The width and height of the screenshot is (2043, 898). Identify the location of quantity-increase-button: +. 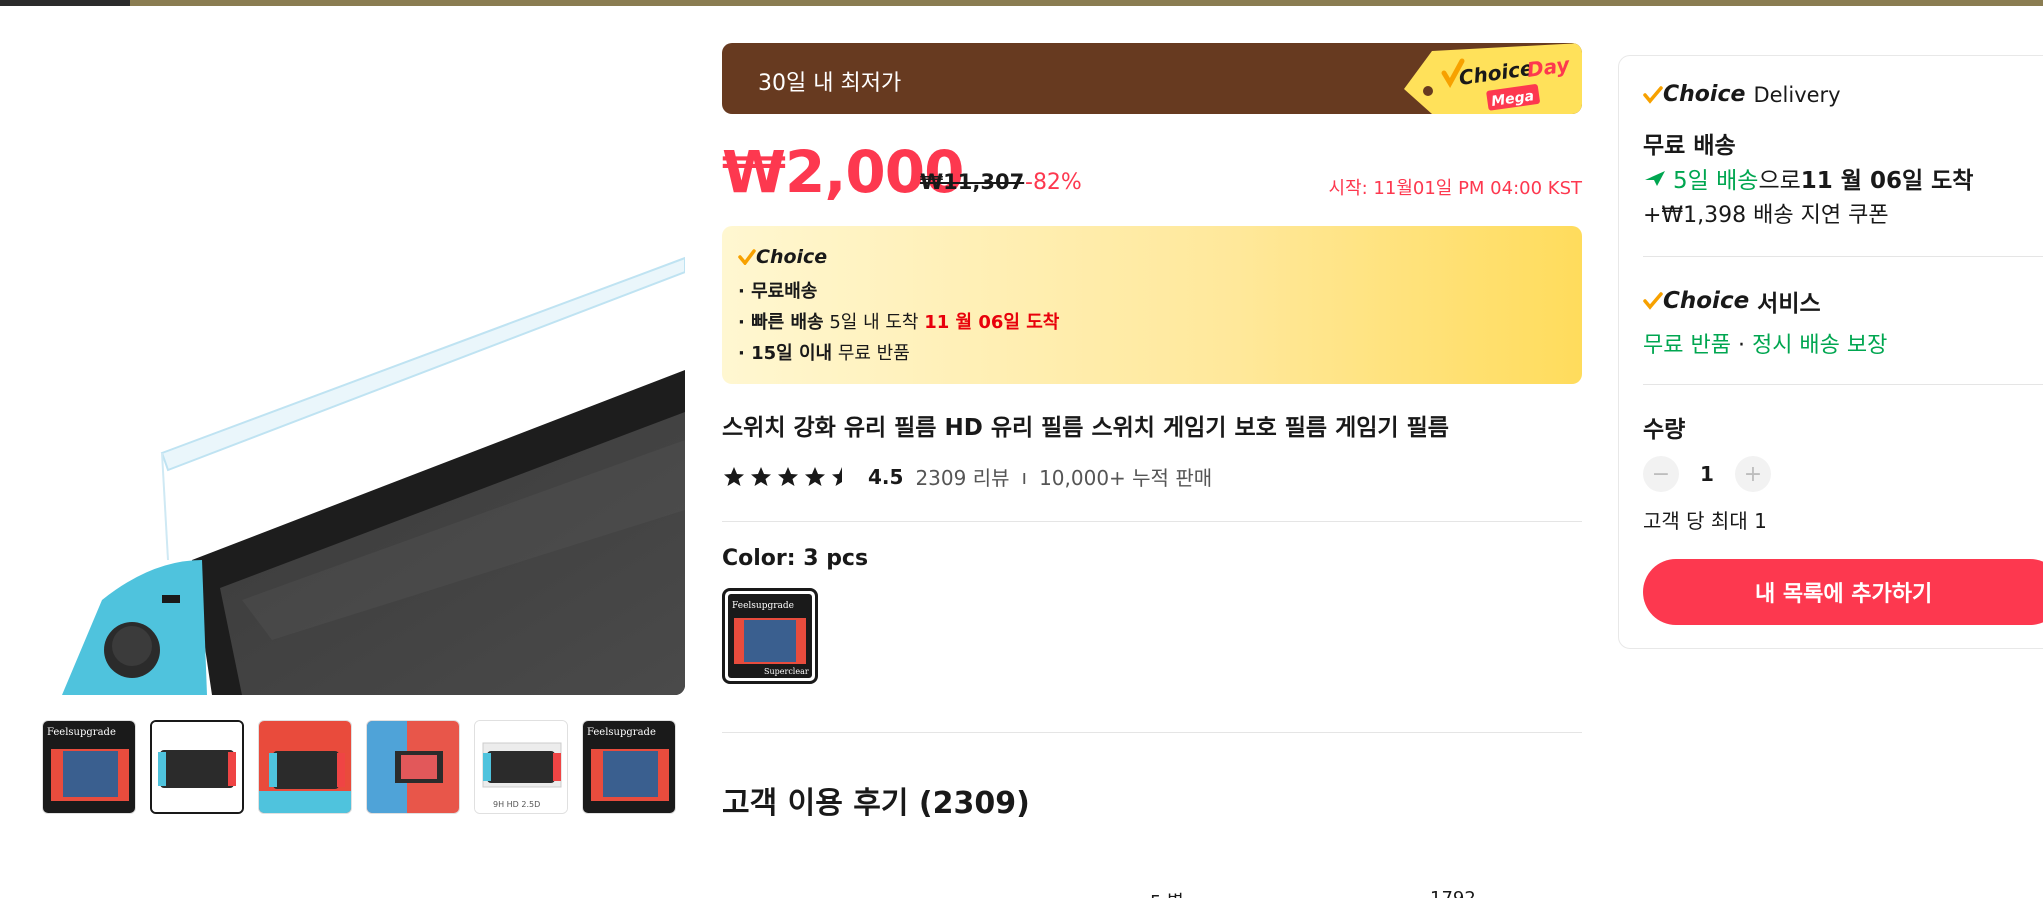
(1753, 474).